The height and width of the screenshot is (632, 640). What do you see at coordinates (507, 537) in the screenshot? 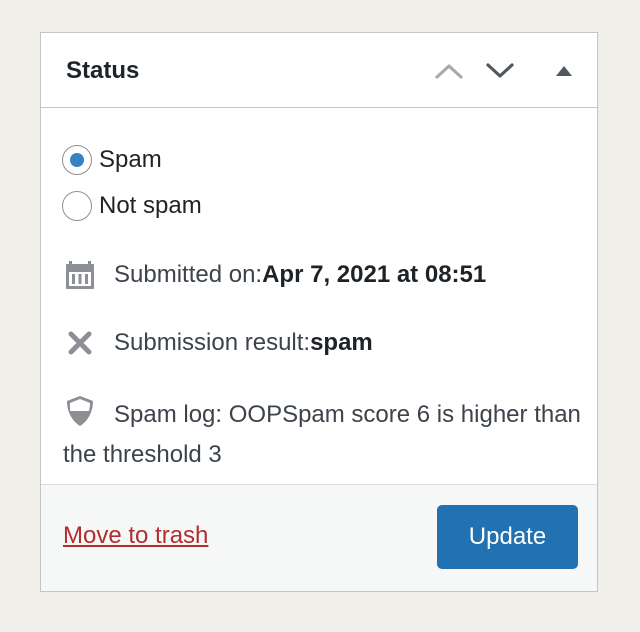
I see `update-button: Update` at bounding box center [507, 537].